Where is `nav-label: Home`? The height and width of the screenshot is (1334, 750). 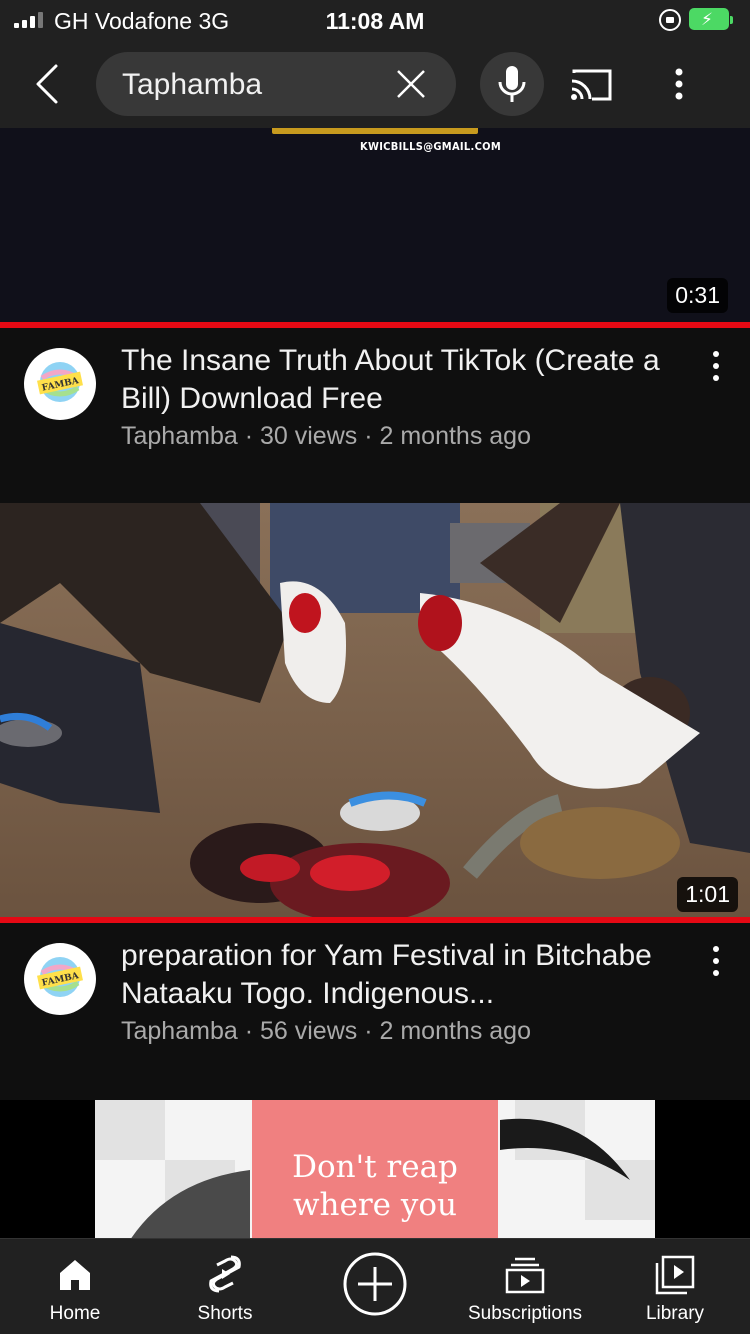 nav-label: Home is located at coordinates (75, 1313).